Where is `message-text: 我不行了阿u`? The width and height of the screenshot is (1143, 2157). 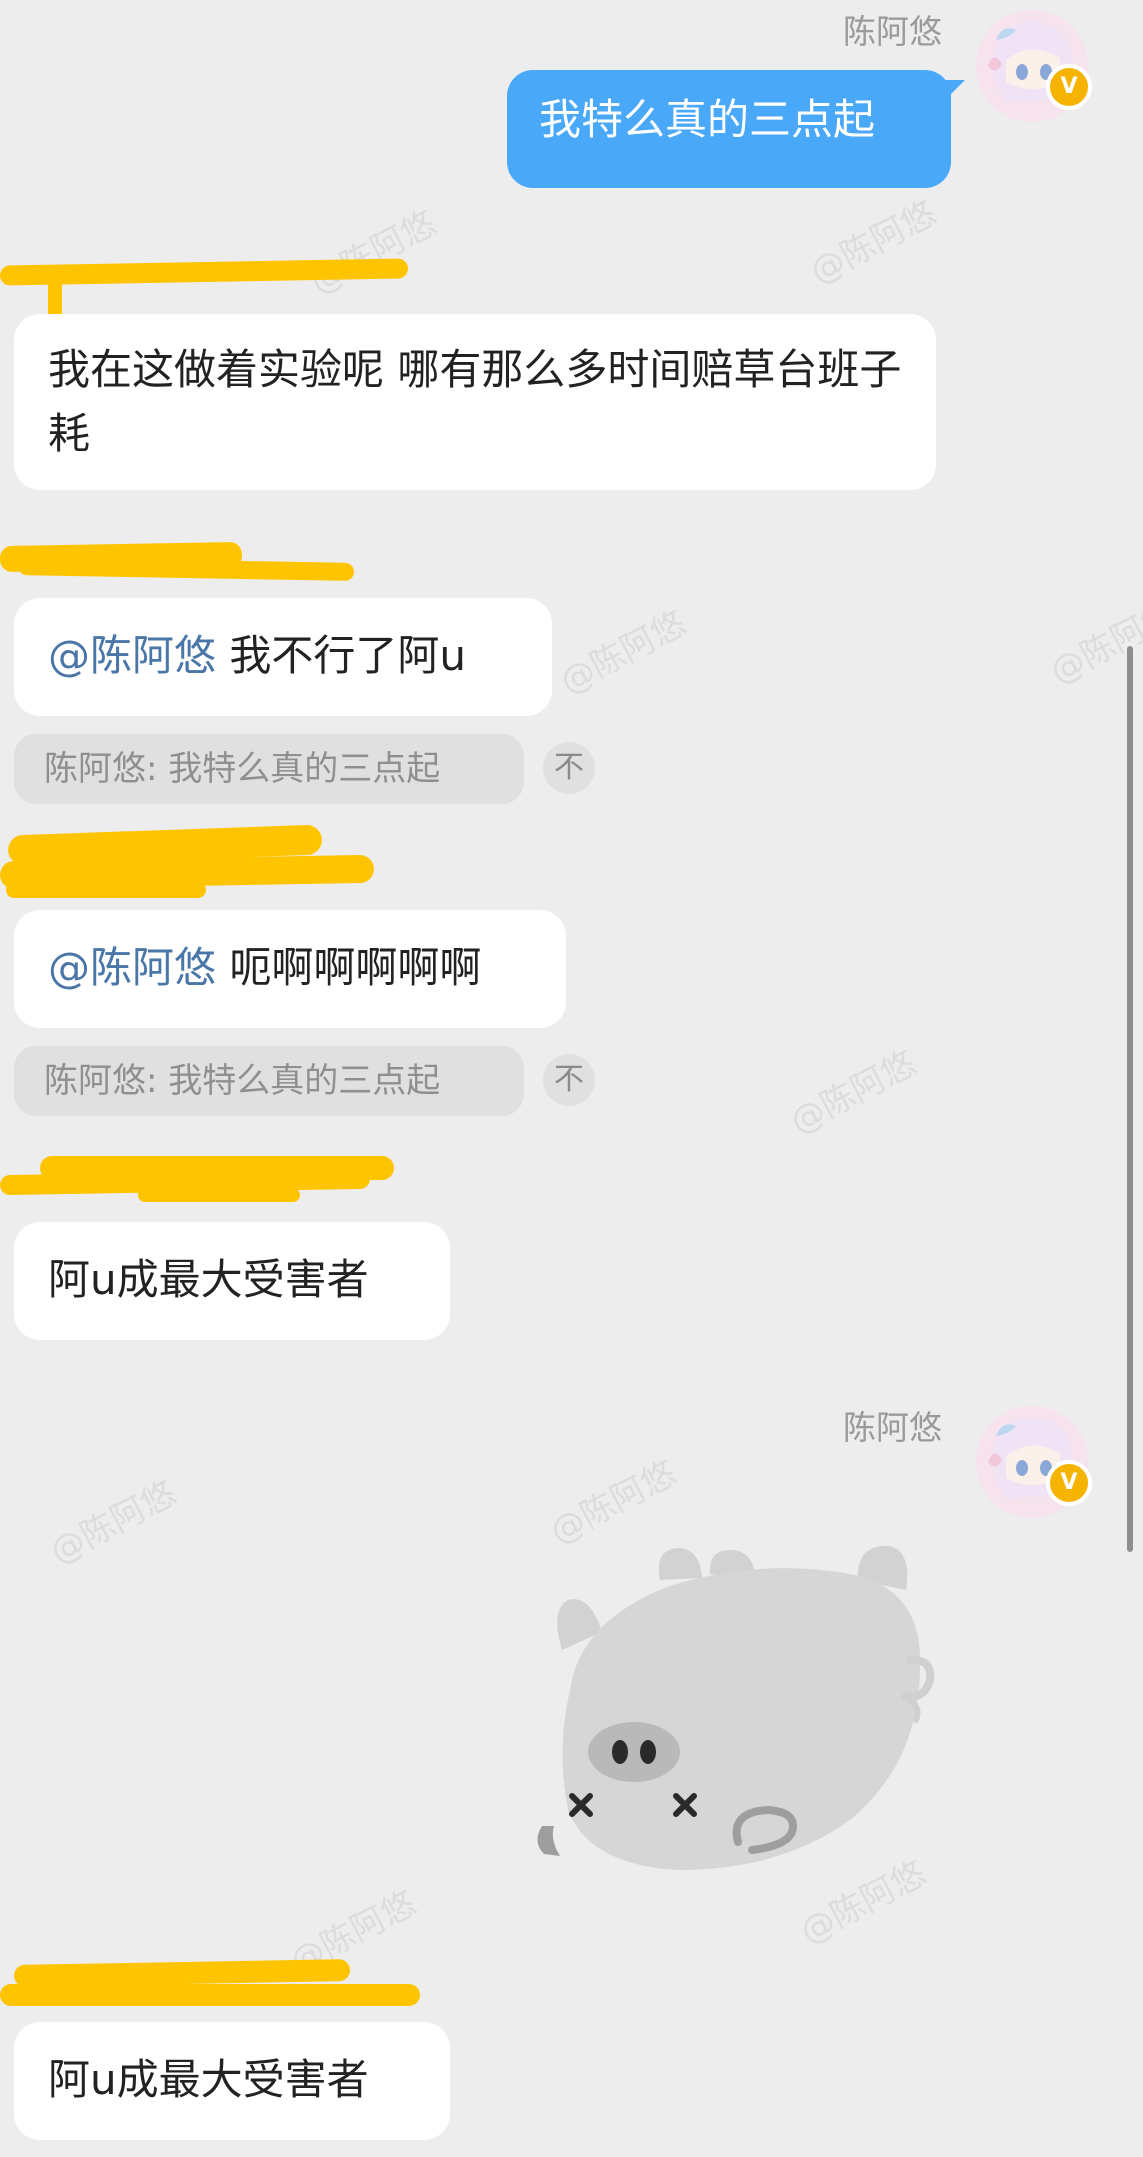 message-text: 我不行了阿u is located at coordinates (347, 655).